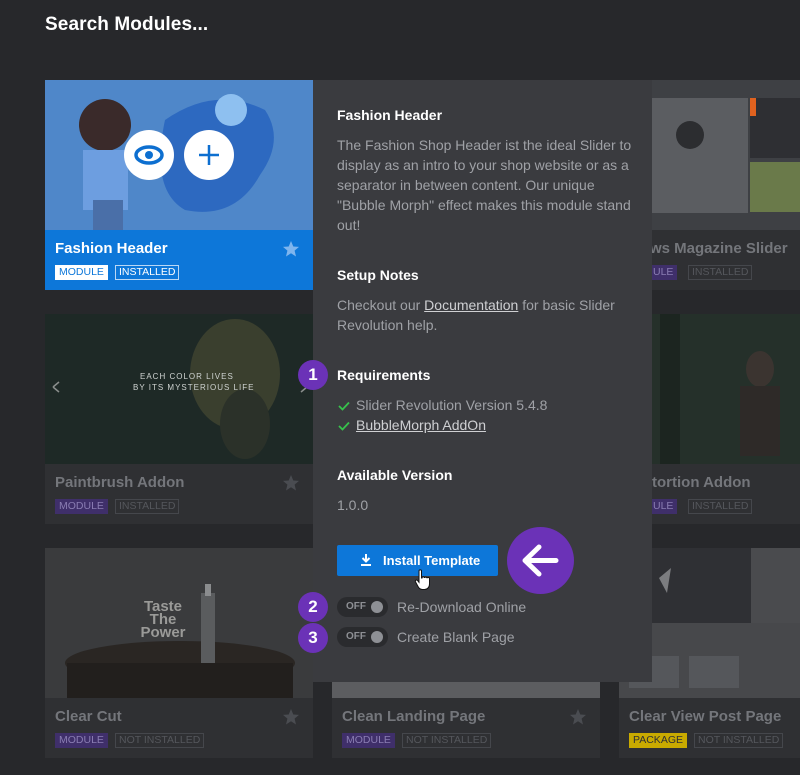  I want to click on card-thumbnail, so click(179, 155).